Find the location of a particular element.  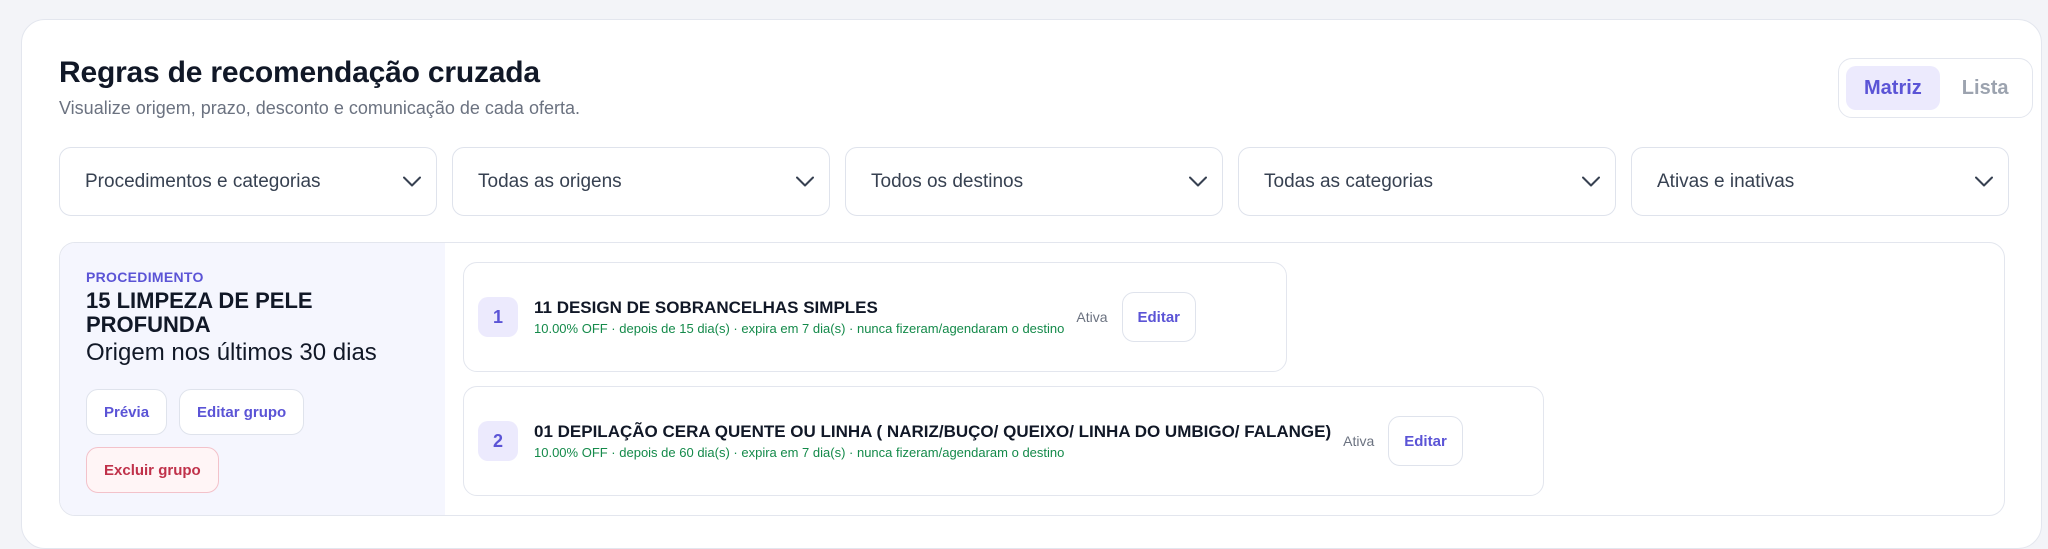

filter-destination-value: Todos os destinos is located at coordinates (947, 181).